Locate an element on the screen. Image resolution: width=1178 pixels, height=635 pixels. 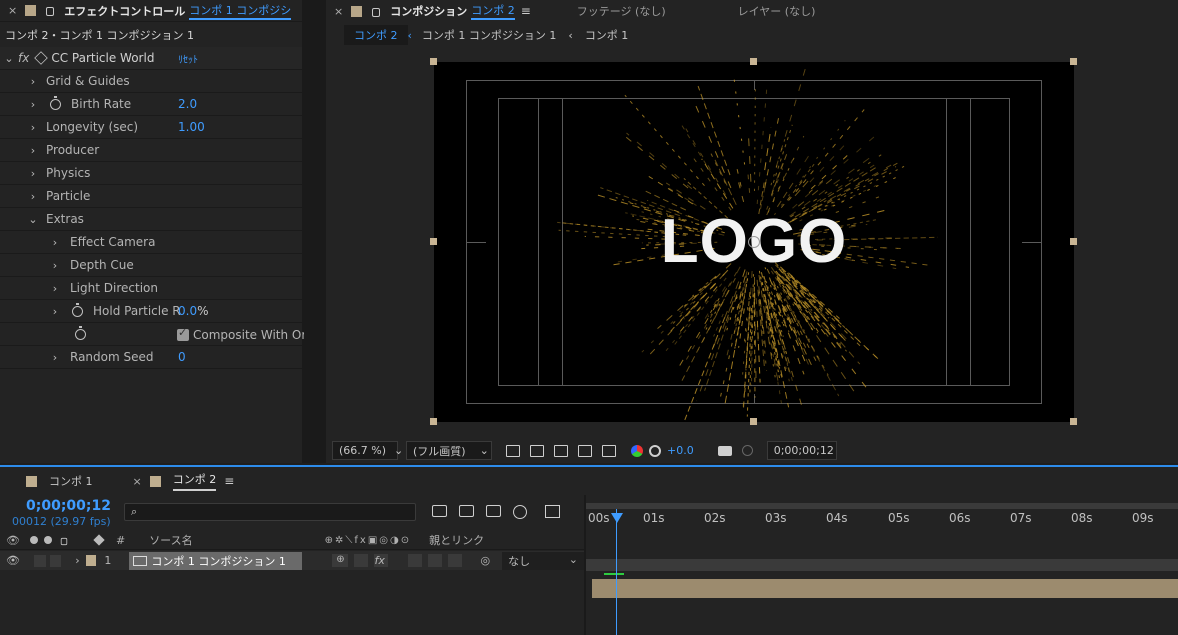
property-light-direction: › Light Direction is located at coordinates (151, 288).